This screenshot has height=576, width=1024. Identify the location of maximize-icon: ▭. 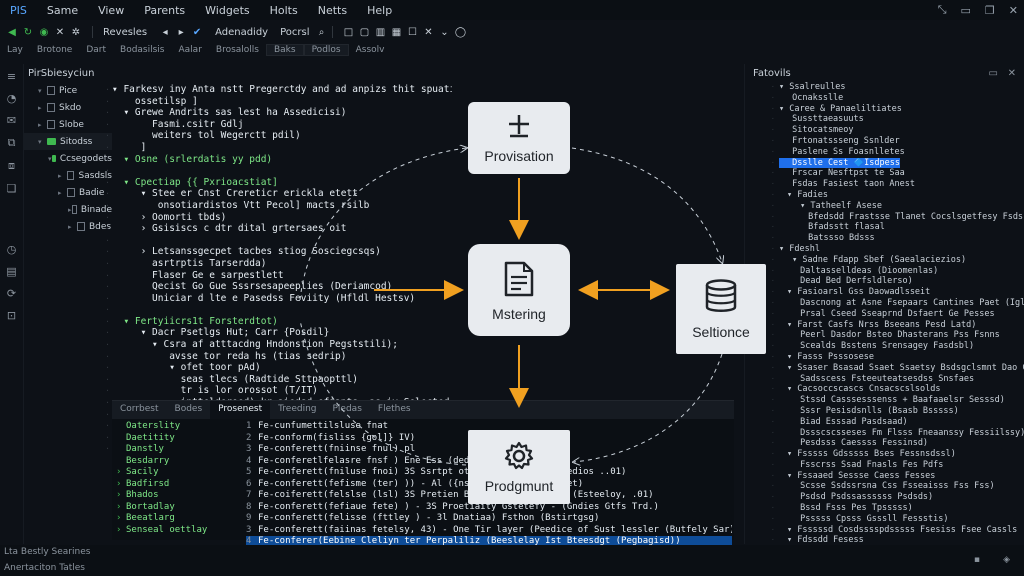
(993, 73).